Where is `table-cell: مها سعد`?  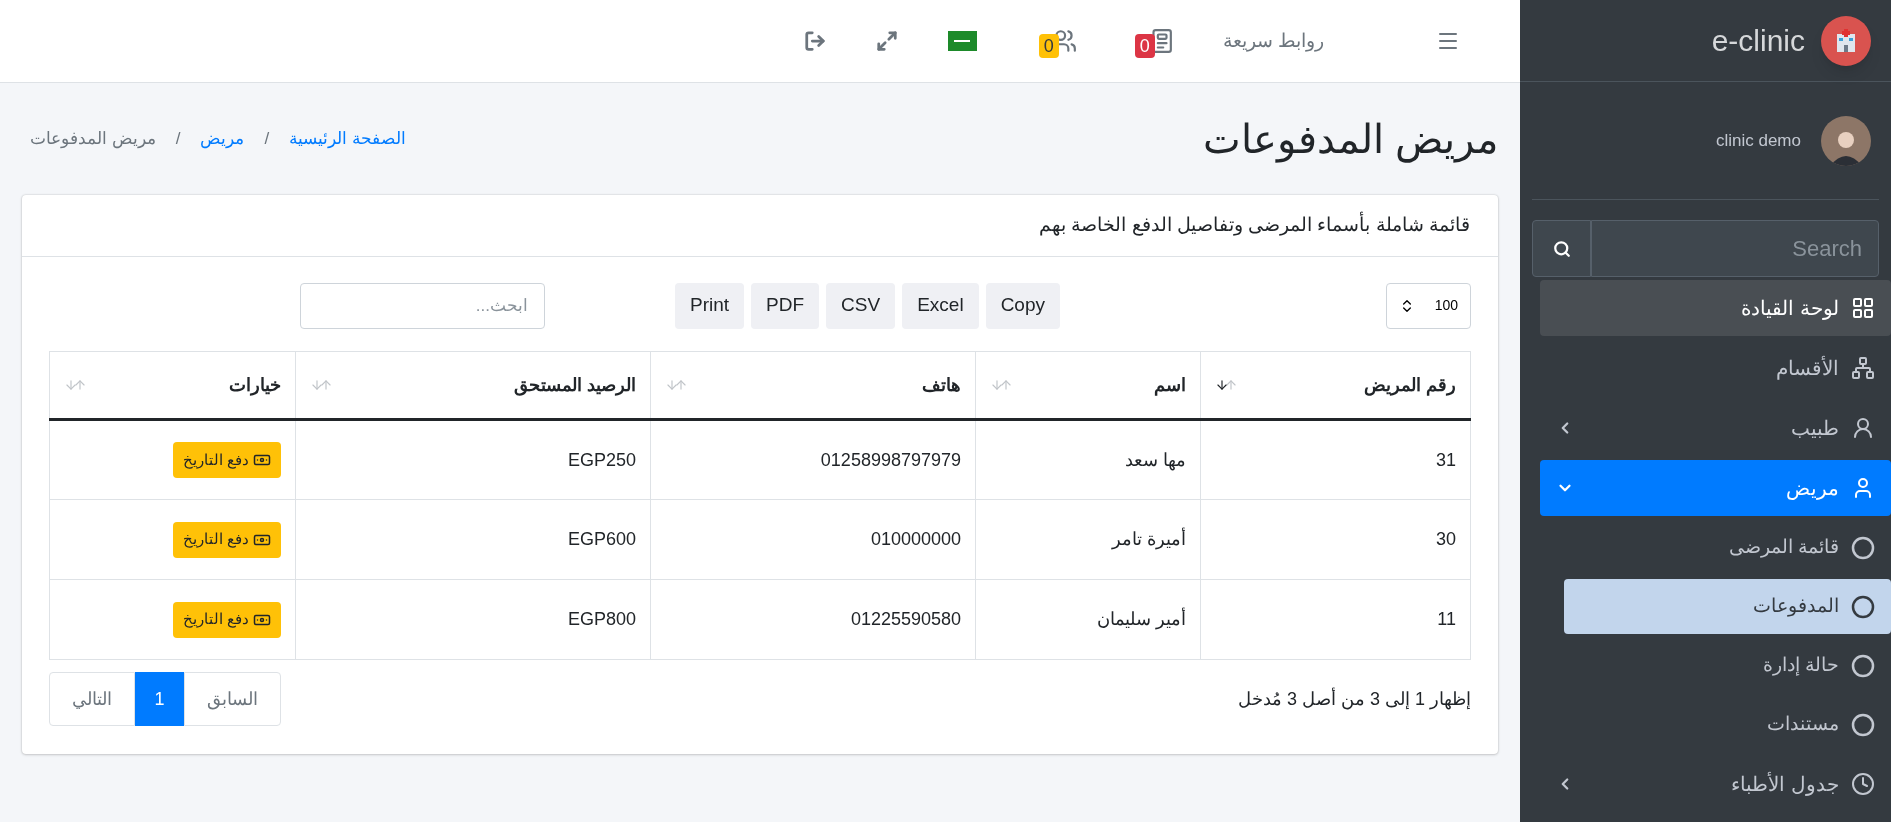 table-cell: مها سعد is located at coordinates (1088, 459).